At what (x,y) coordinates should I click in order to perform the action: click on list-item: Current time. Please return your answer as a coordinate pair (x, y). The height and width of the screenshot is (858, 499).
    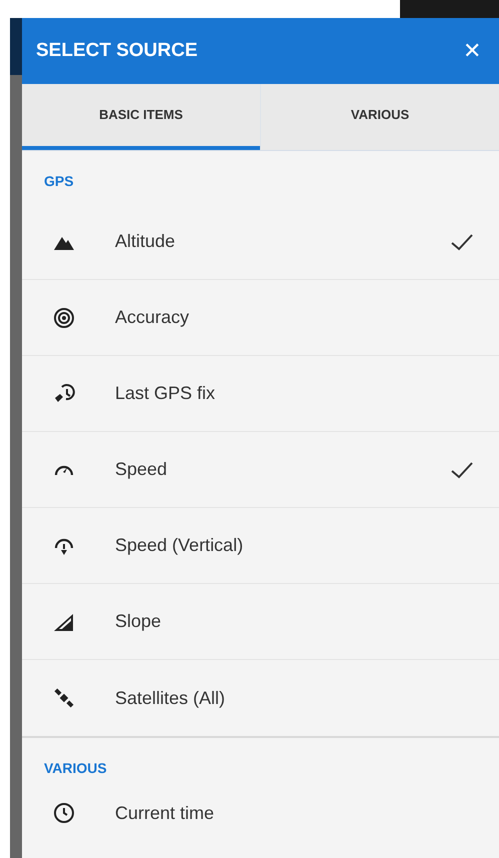
    Looking at the image, I should click on (260, 813).